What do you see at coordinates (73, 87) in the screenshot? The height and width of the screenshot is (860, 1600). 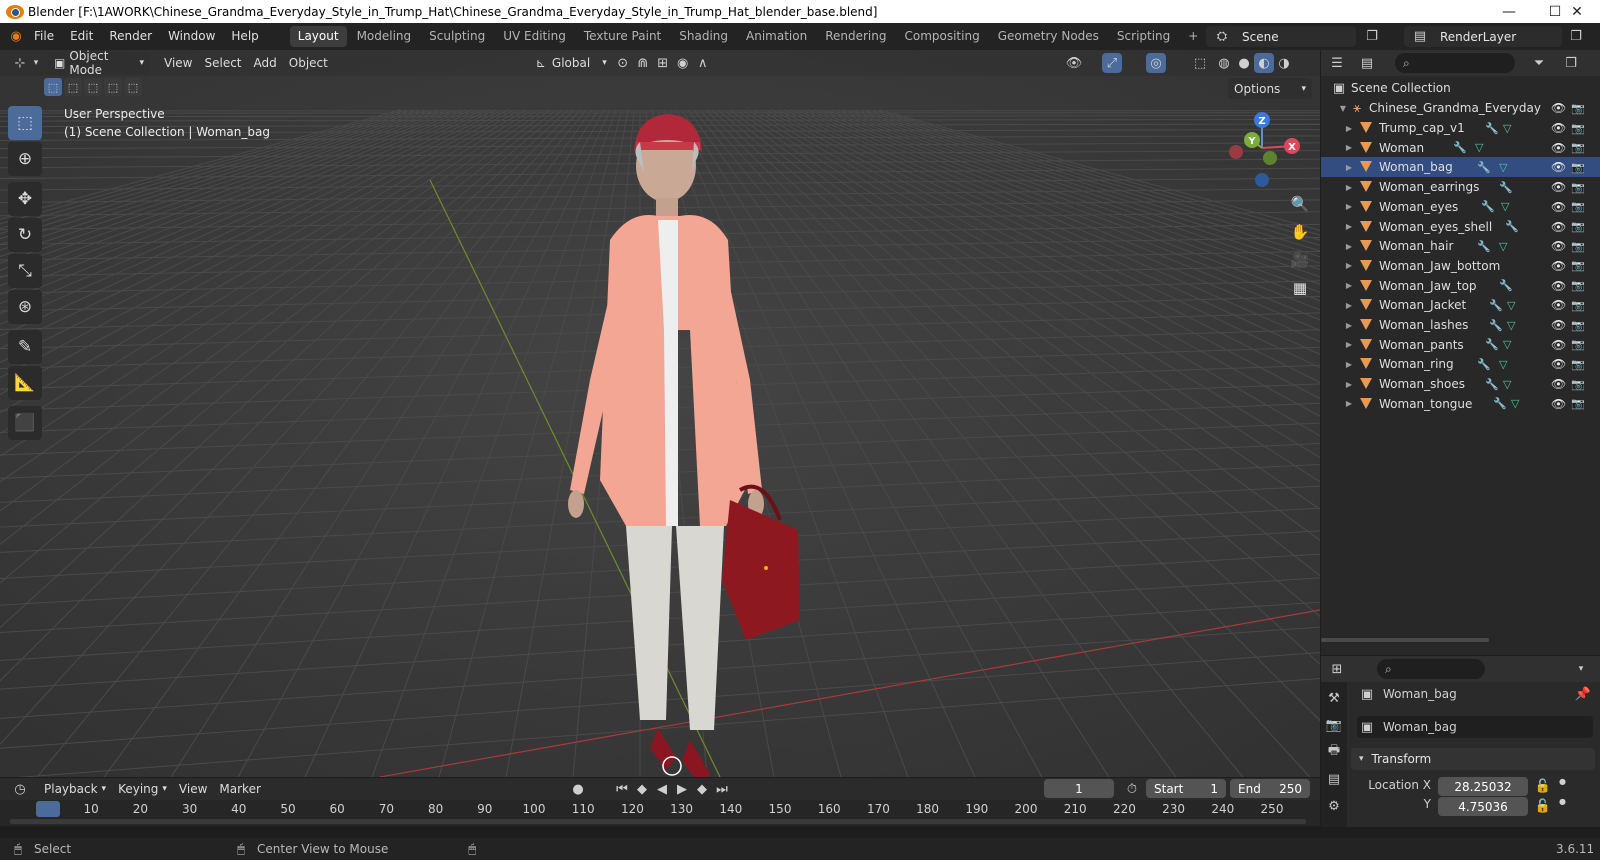 I see `select-extend-icon: ⬚` at bounding box center [73, 87].